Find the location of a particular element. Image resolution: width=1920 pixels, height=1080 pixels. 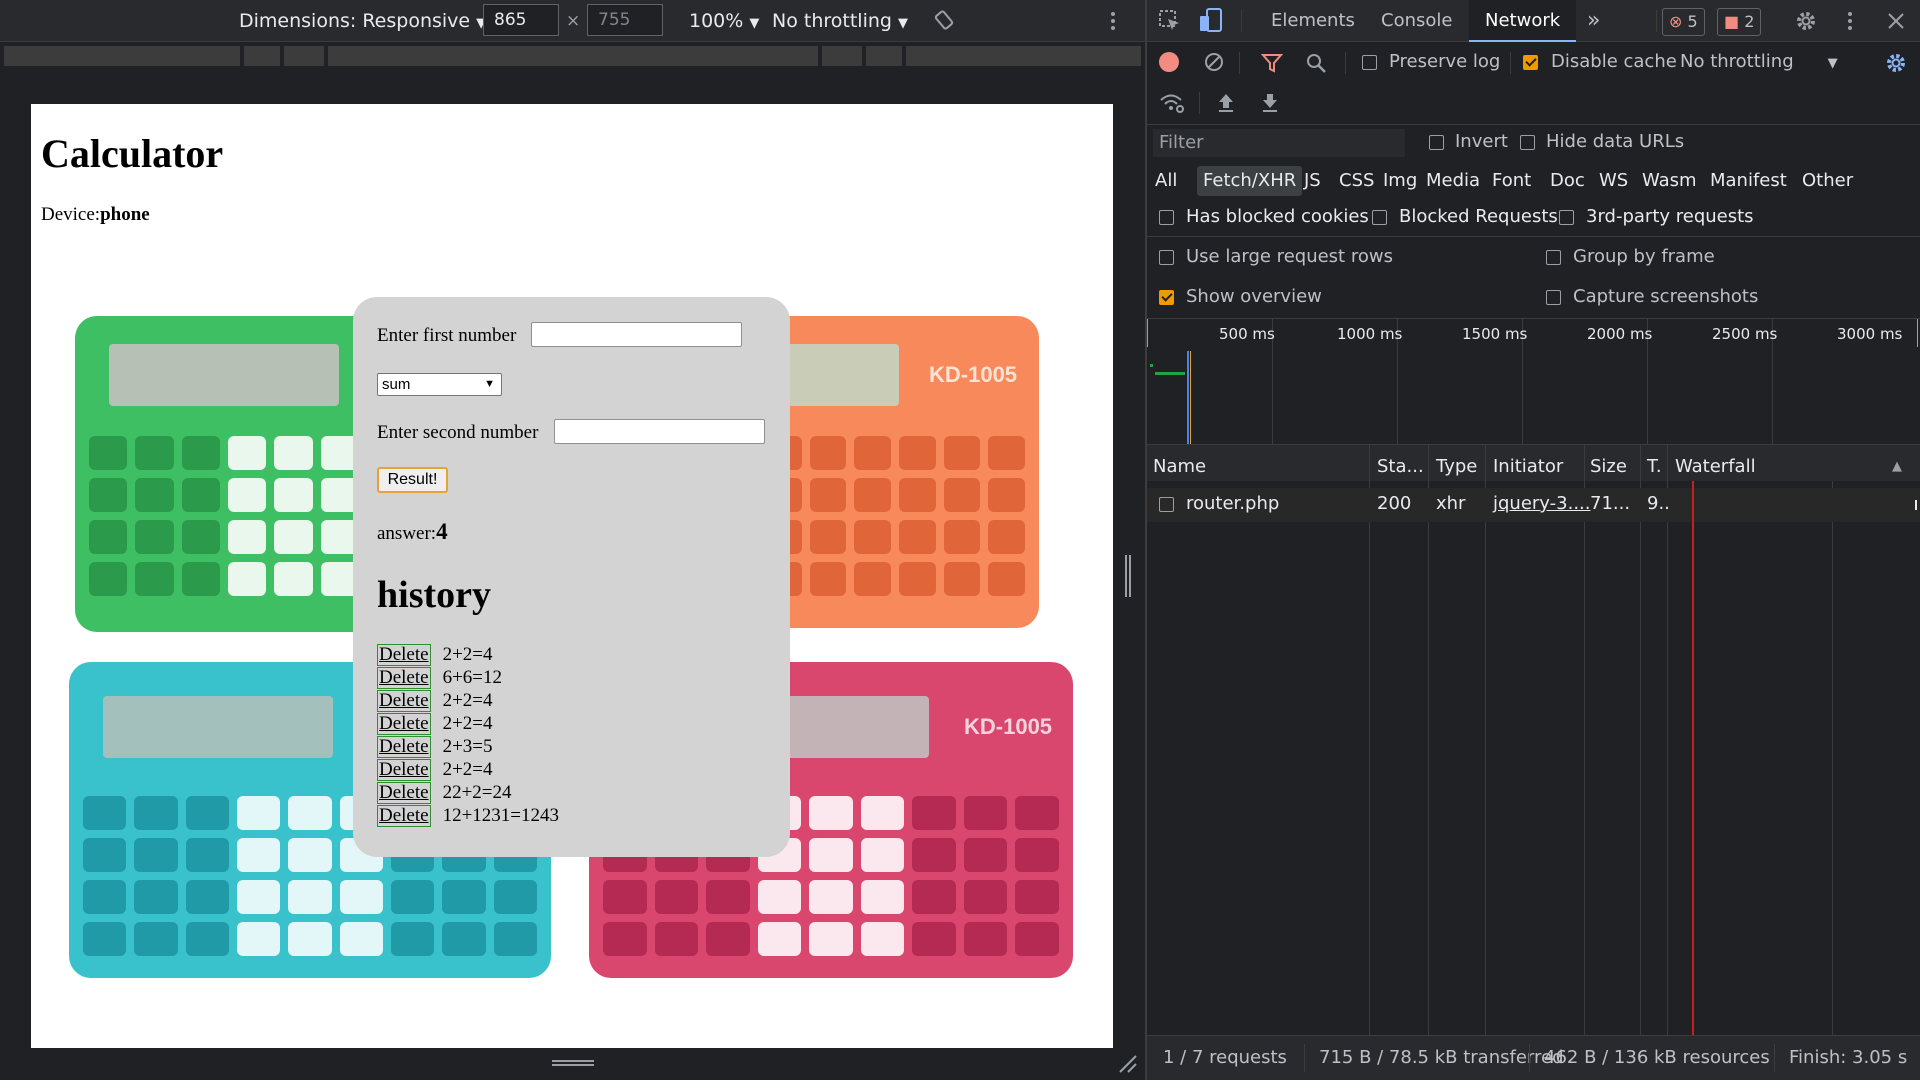

overview-request-bar is located at coordinates (1170, 373).